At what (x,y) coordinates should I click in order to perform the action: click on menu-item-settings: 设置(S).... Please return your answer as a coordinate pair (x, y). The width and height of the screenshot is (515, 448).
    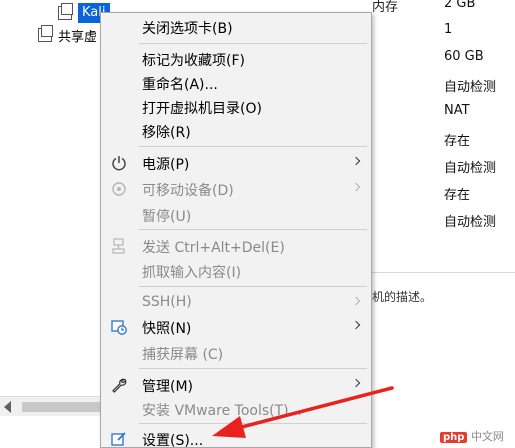
    Looking at the image, I should click on (236, 437).